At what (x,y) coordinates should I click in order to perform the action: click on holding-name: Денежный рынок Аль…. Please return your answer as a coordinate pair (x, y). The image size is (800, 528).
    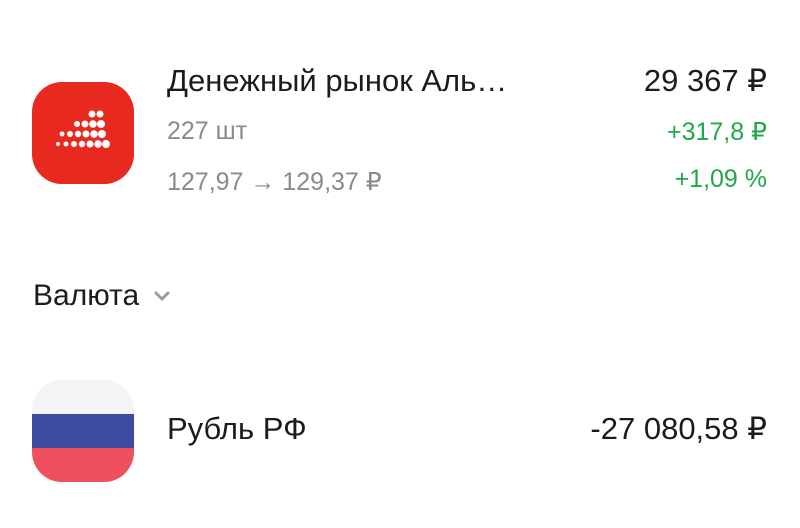
    Looking at the image, I should click on (337, 80).